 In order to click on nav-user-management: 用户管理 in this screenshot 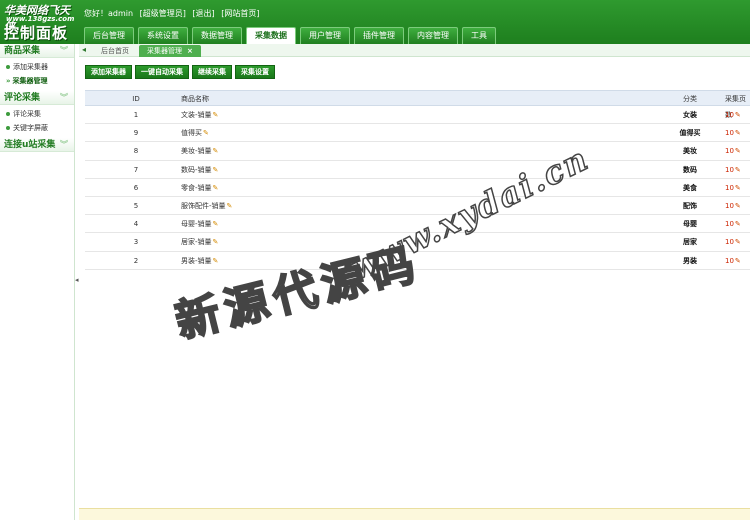, I will do `click(325, 35)`.